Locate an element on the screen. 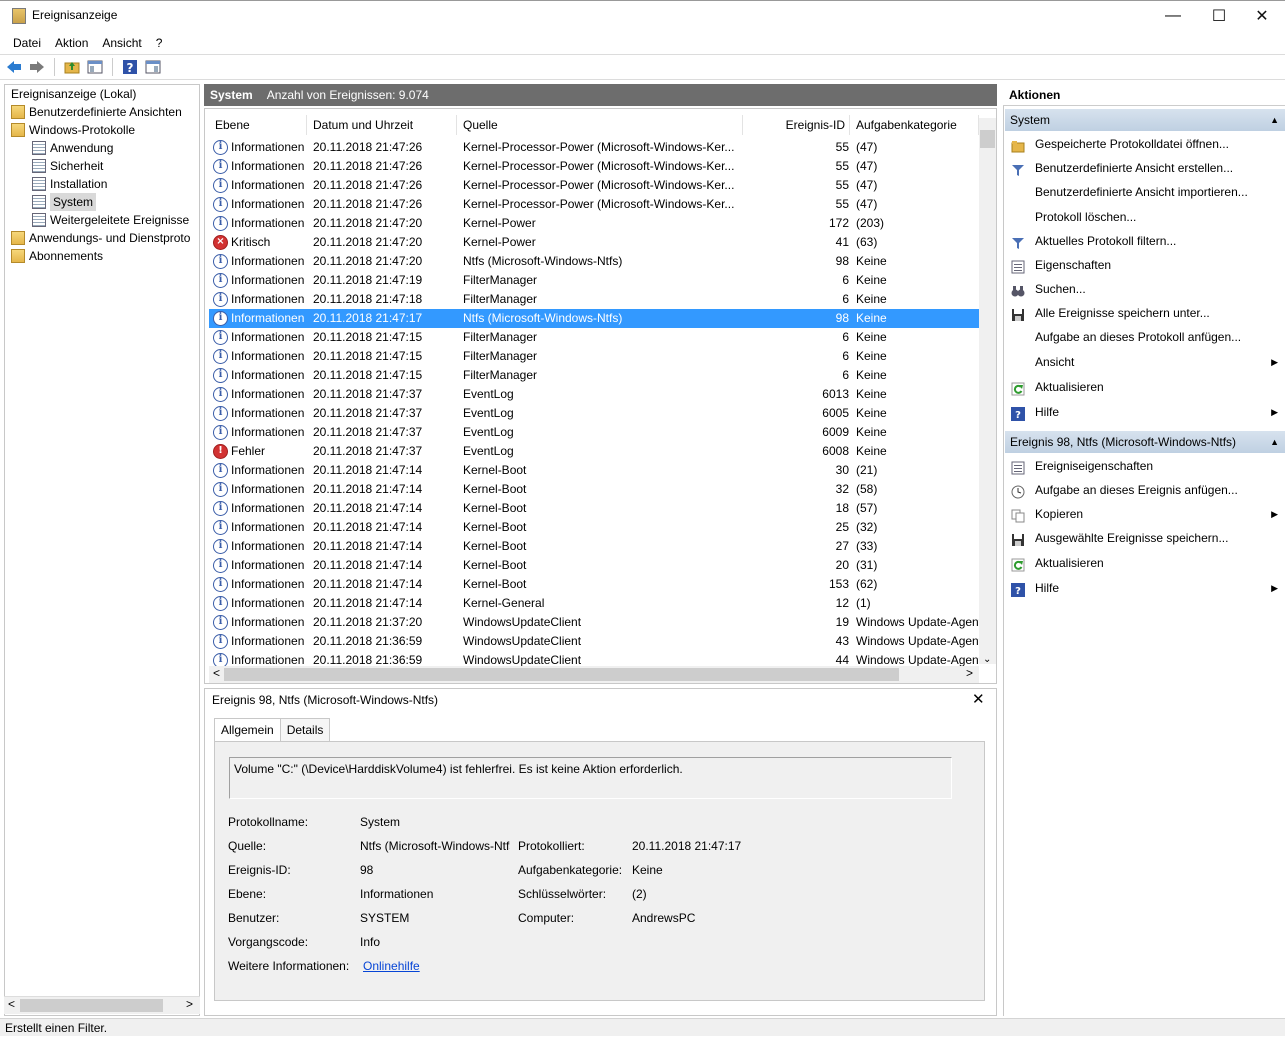  value-computer: AndrewsPC is located at coordinates (663, 918).